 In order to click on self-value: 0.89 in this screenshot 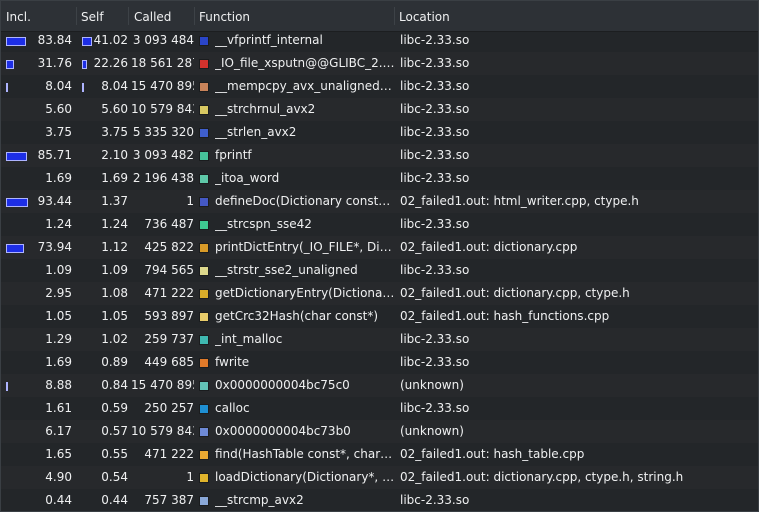, I will do `click(114, 362)`.